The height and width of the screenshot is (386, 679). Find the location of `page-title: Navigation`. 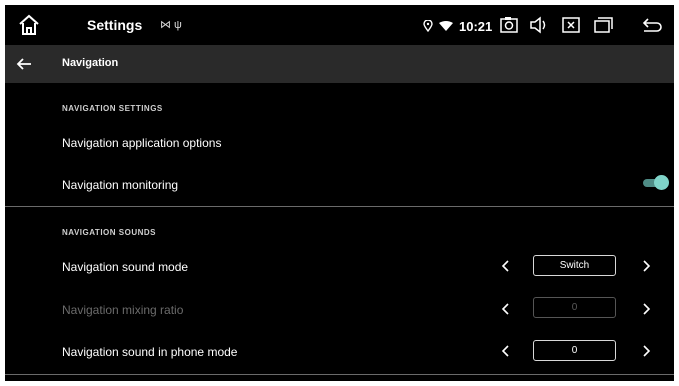

page-title: Navigation is located at coordinates (90, 63).